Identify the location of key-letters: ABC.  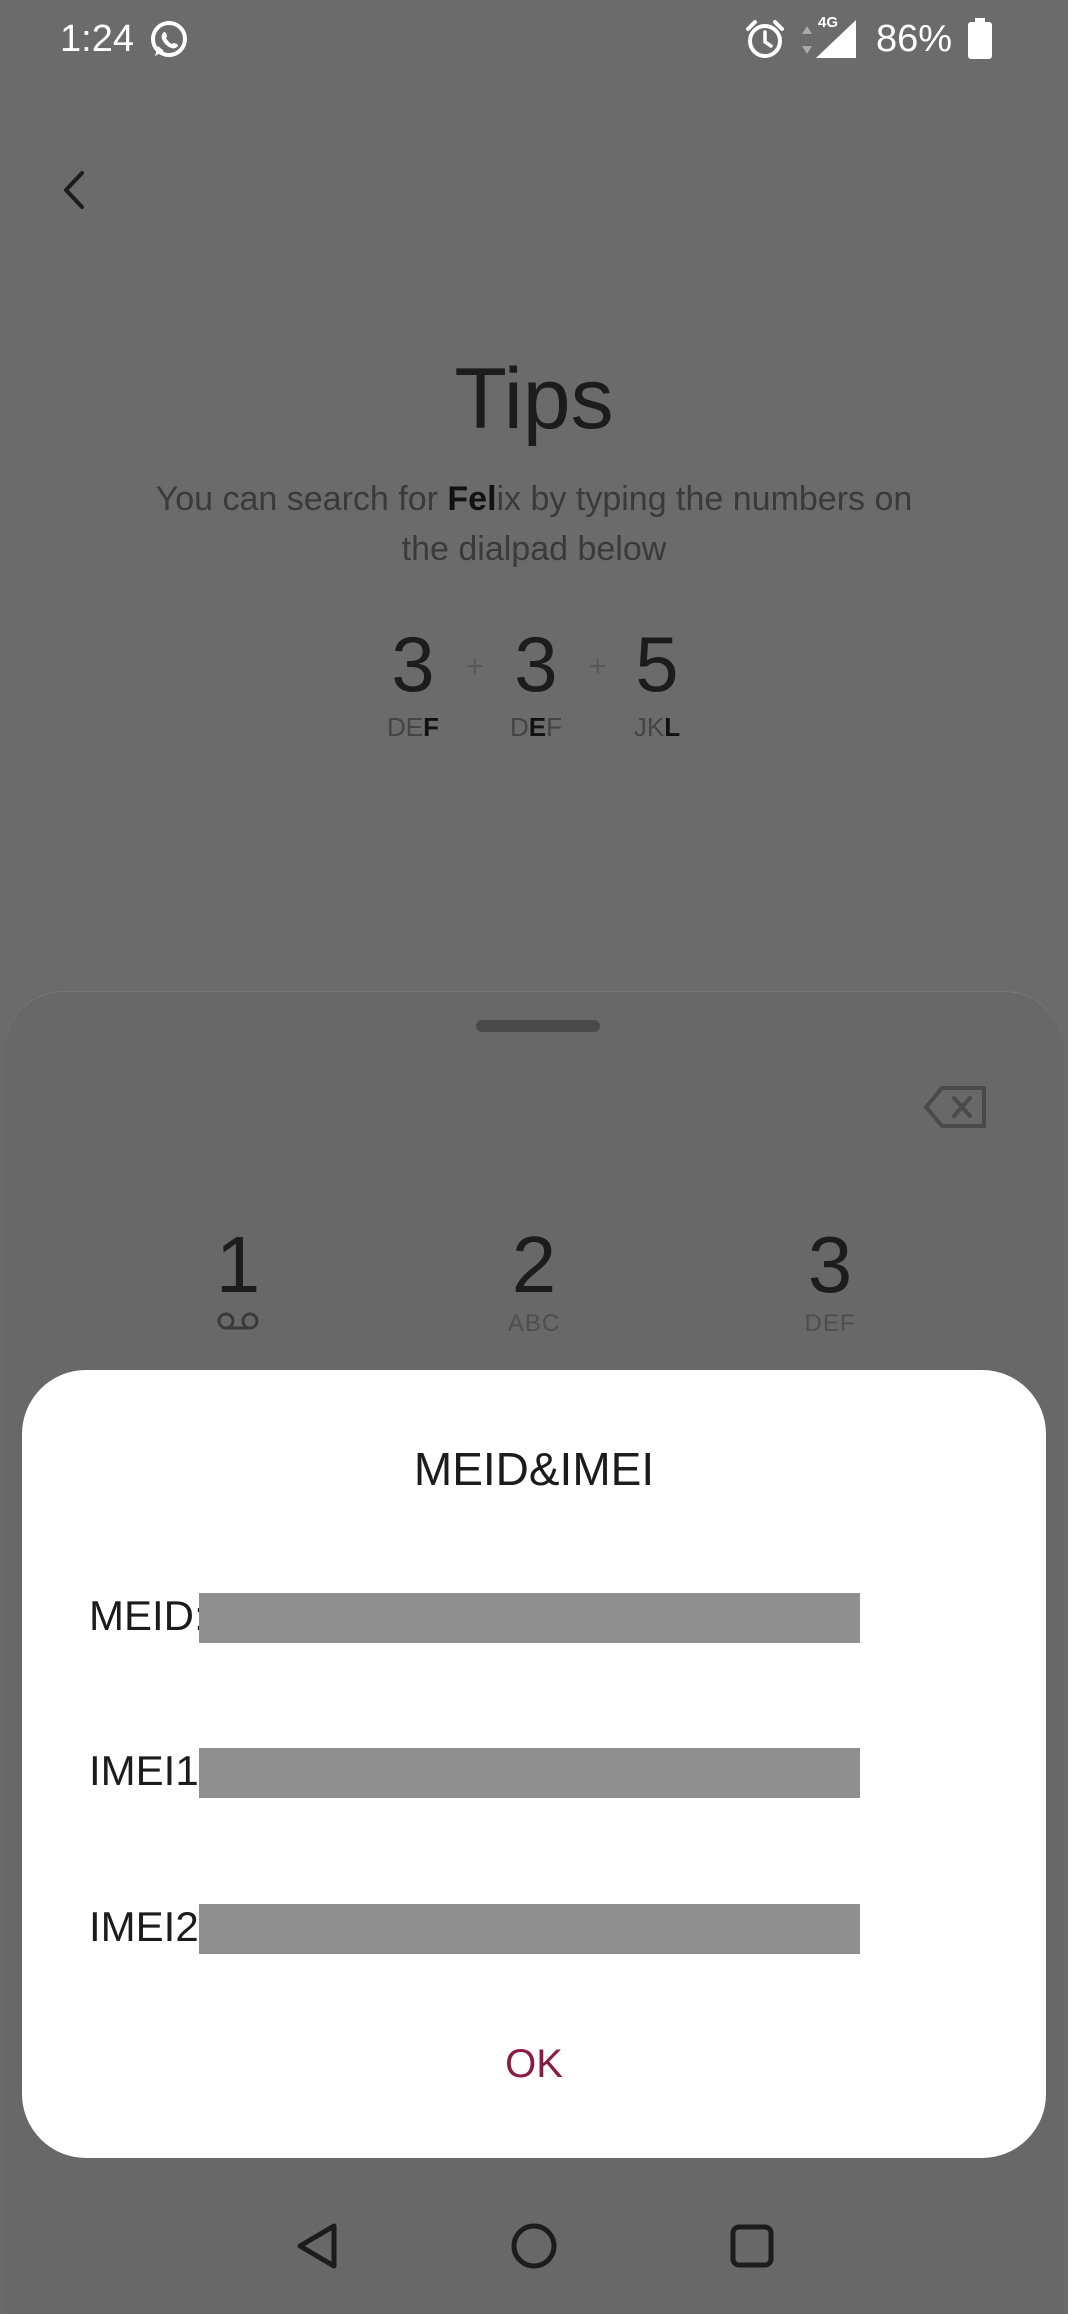
(534, 1323).